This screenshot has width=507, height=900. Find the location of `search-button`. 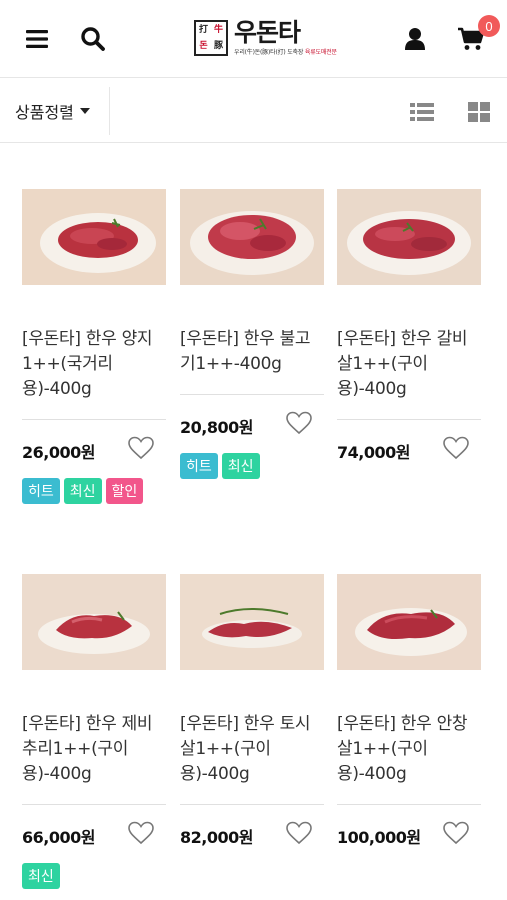

search-button is located at coordinates (93, 39).